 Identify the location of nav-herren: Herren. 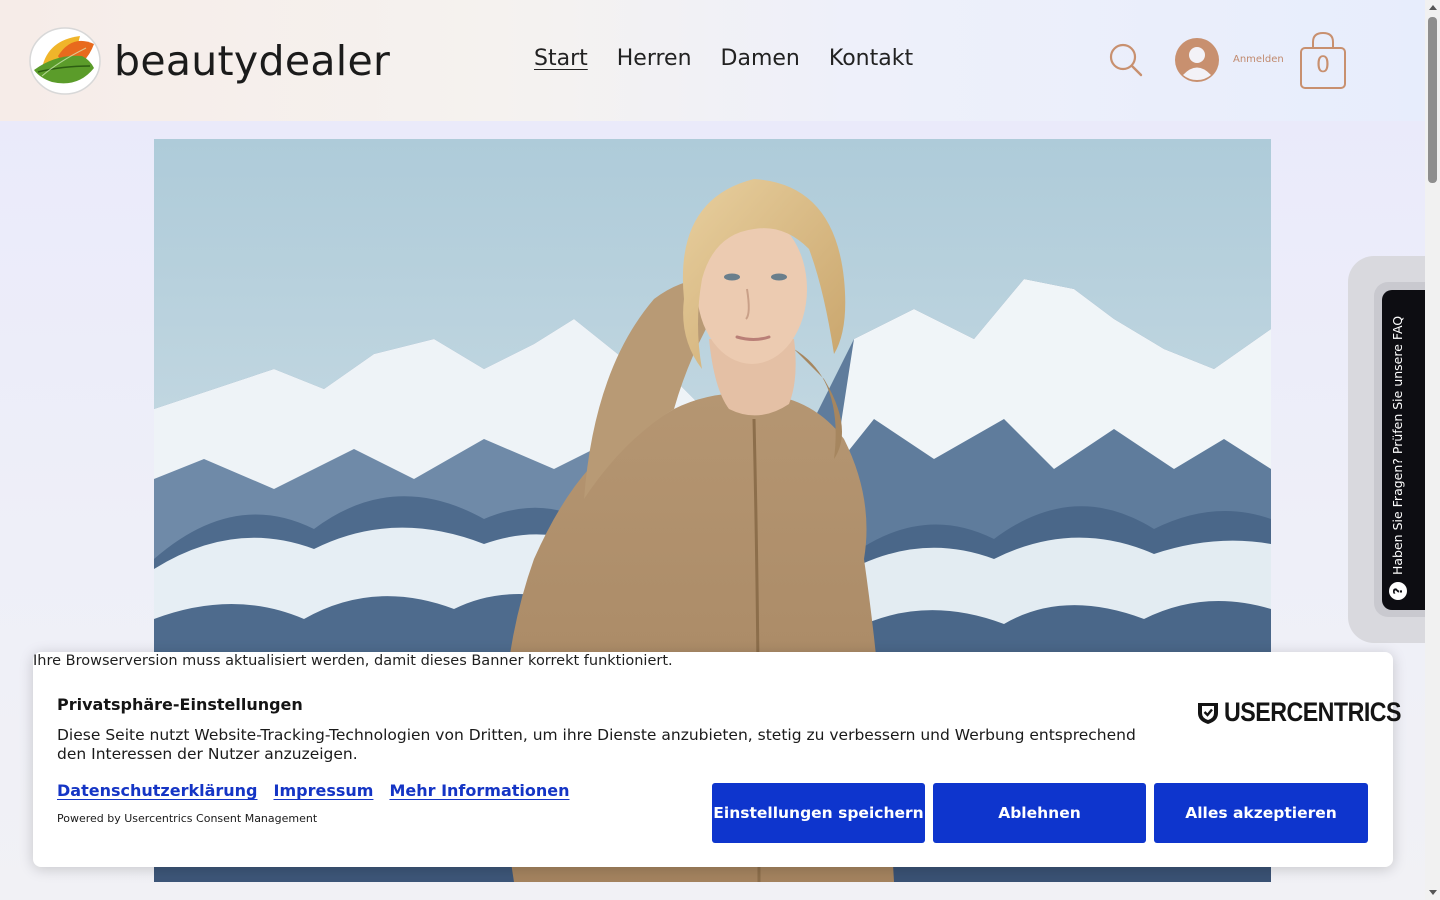
(654, 58).